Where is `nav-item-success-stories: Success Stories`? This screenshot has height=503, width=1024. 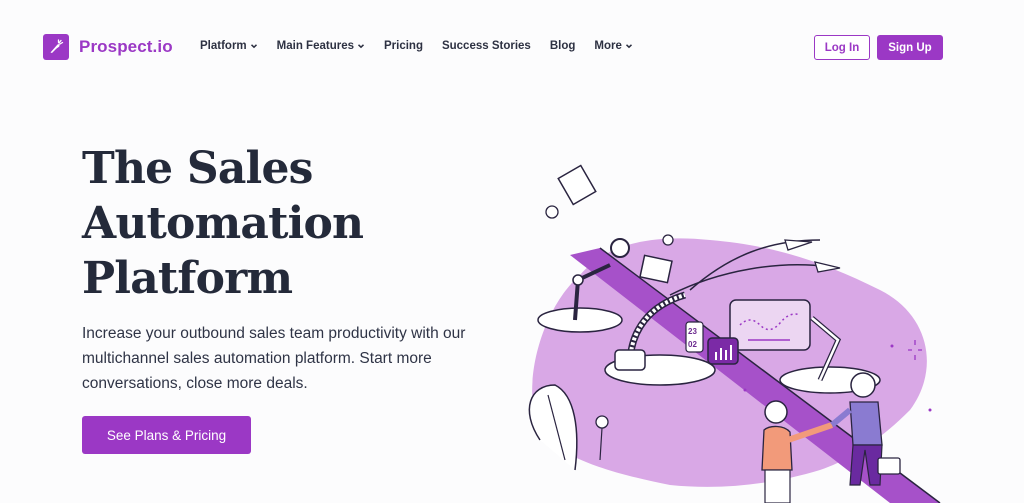
nav-item-success-stories: Success Stories is located at coordinates (486, 46).